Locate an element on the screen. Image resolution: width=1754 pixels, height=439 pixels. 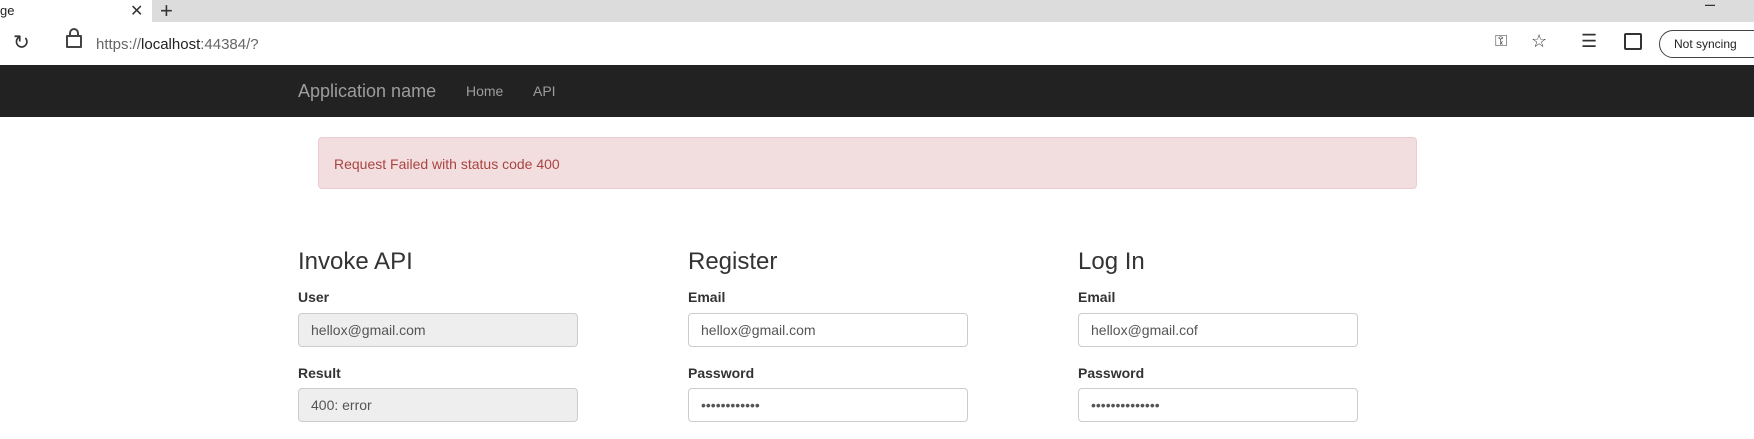
address-bar: ↻ is located at coordinates (877, 44).